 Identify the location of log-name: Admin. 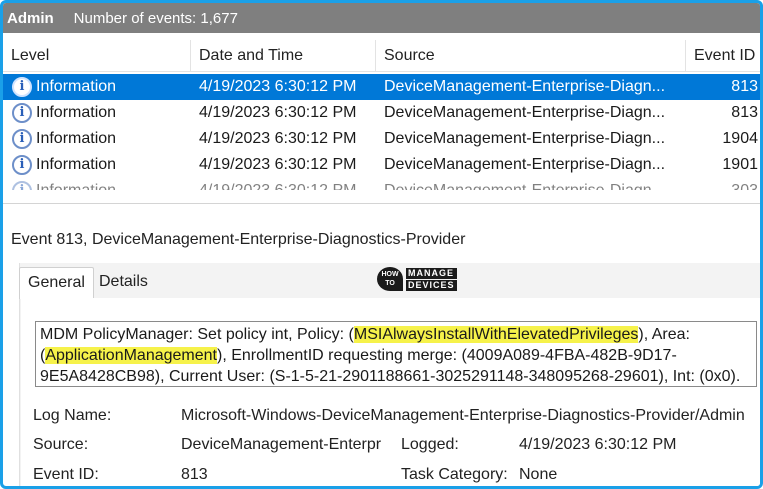
(30, 18).